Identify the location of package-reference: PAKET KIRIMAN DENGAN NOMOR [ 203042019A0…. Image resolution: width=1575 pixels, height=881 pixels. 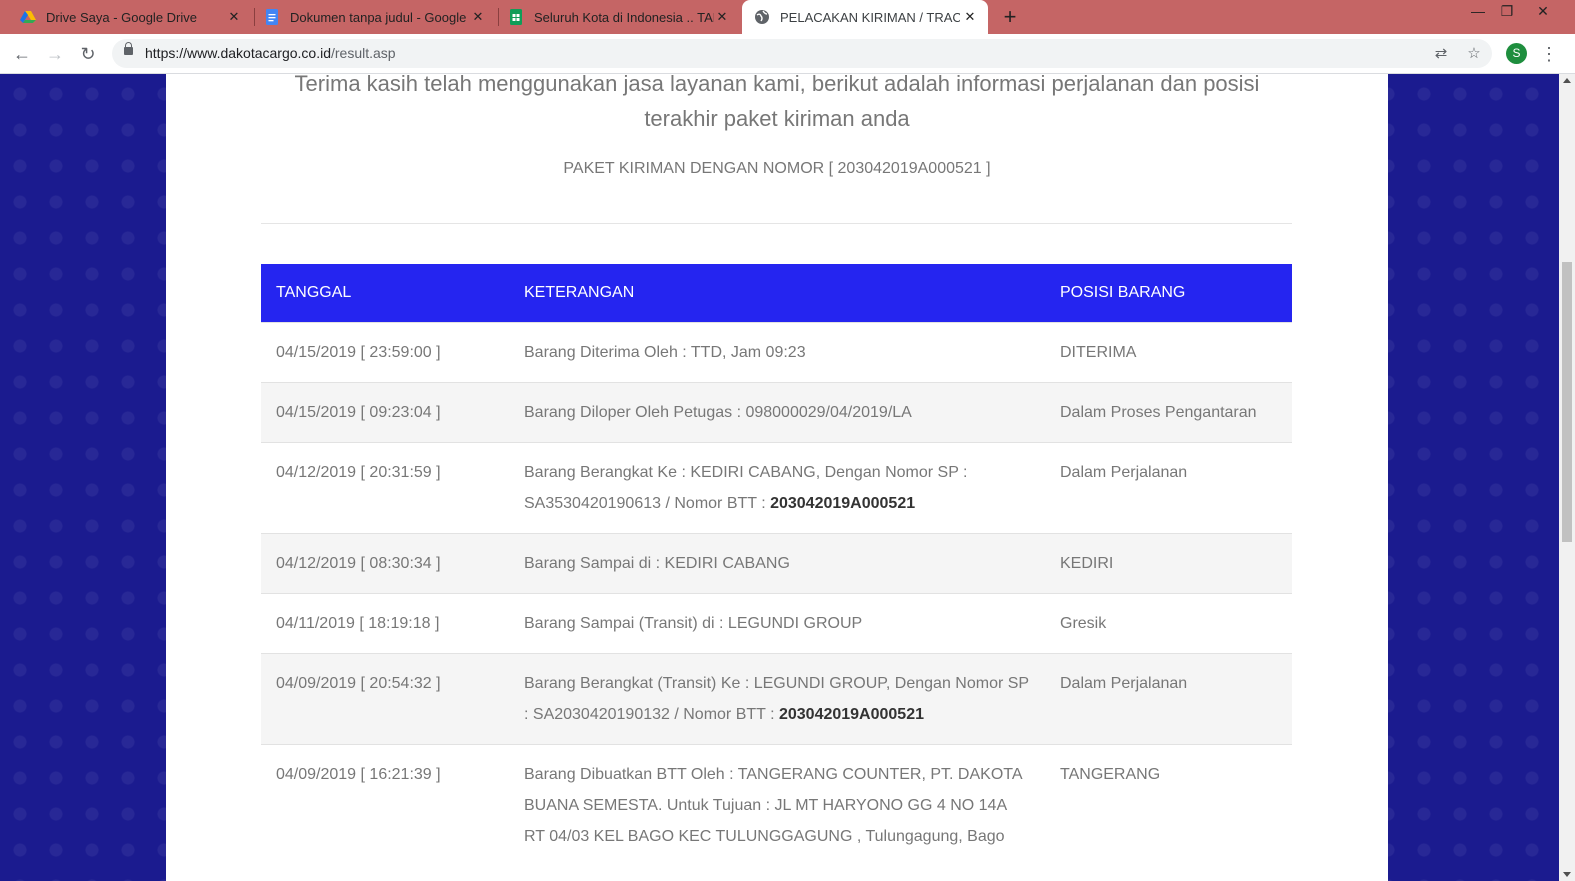
(777, 168).